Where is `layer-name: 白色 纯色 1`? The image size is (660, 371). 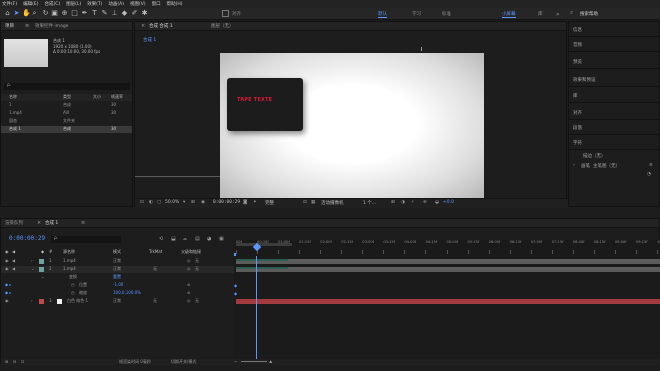 layer-name: 白色 纯色 1 is located at coordinates (77, 301).